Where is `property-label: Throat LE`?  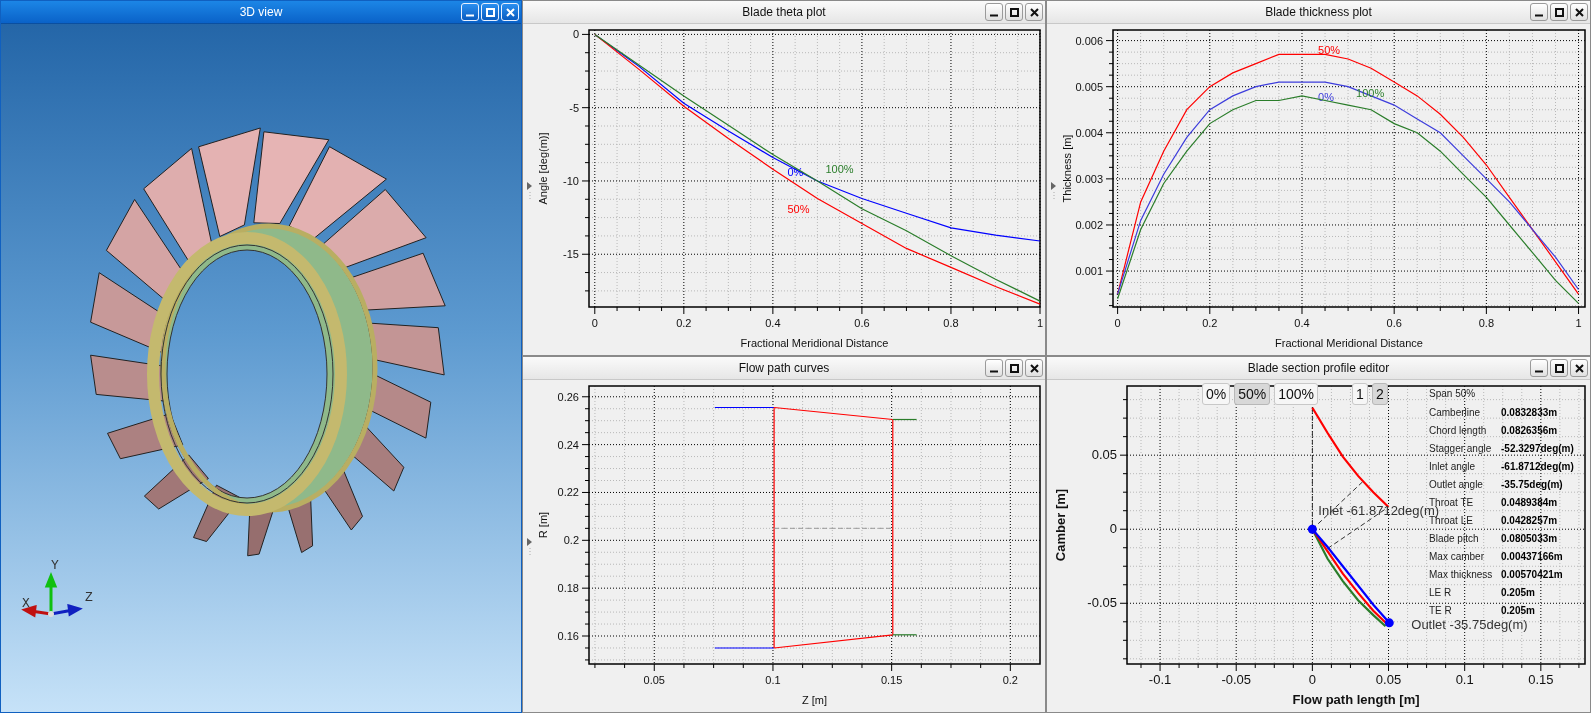
property-label: Throat LE is located at coordinates (1451, 521).